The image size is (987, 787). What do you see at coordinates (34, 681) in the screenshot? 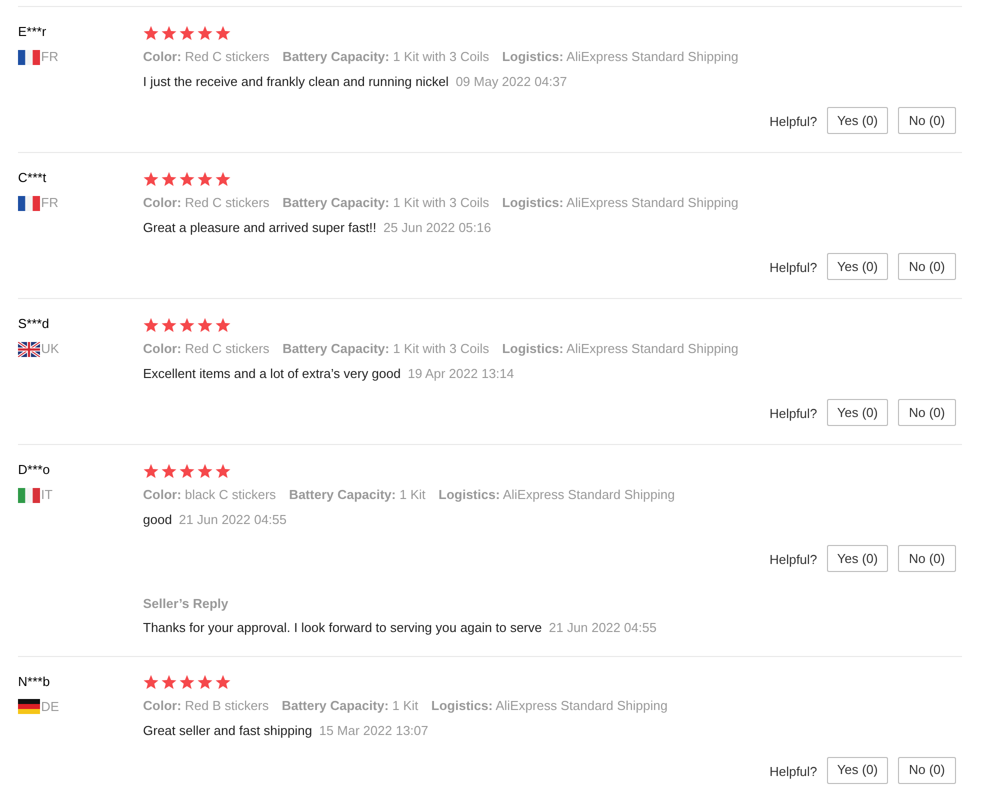
I see `reviewer-name: N***b` at bounding box center [34, 681].